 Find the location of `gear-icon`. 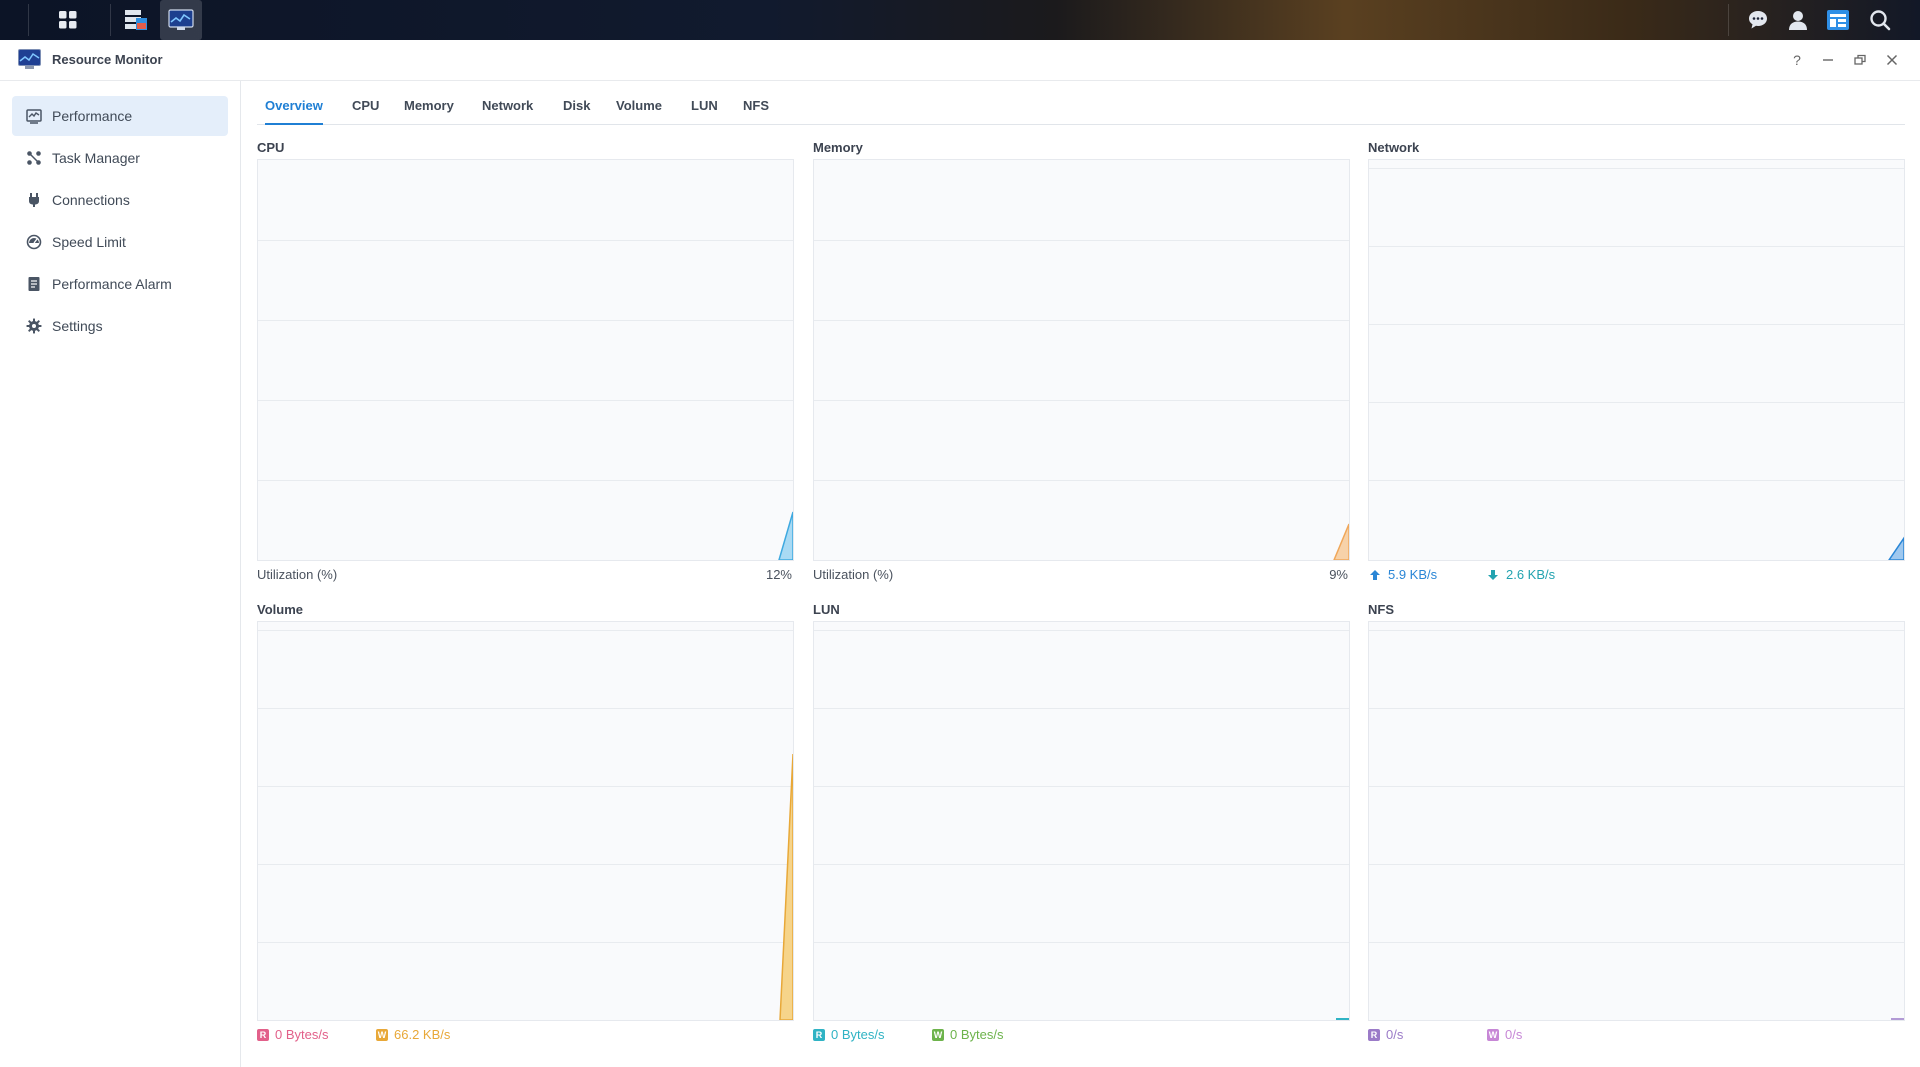

gear-icon is located at coordinates (34, 326).